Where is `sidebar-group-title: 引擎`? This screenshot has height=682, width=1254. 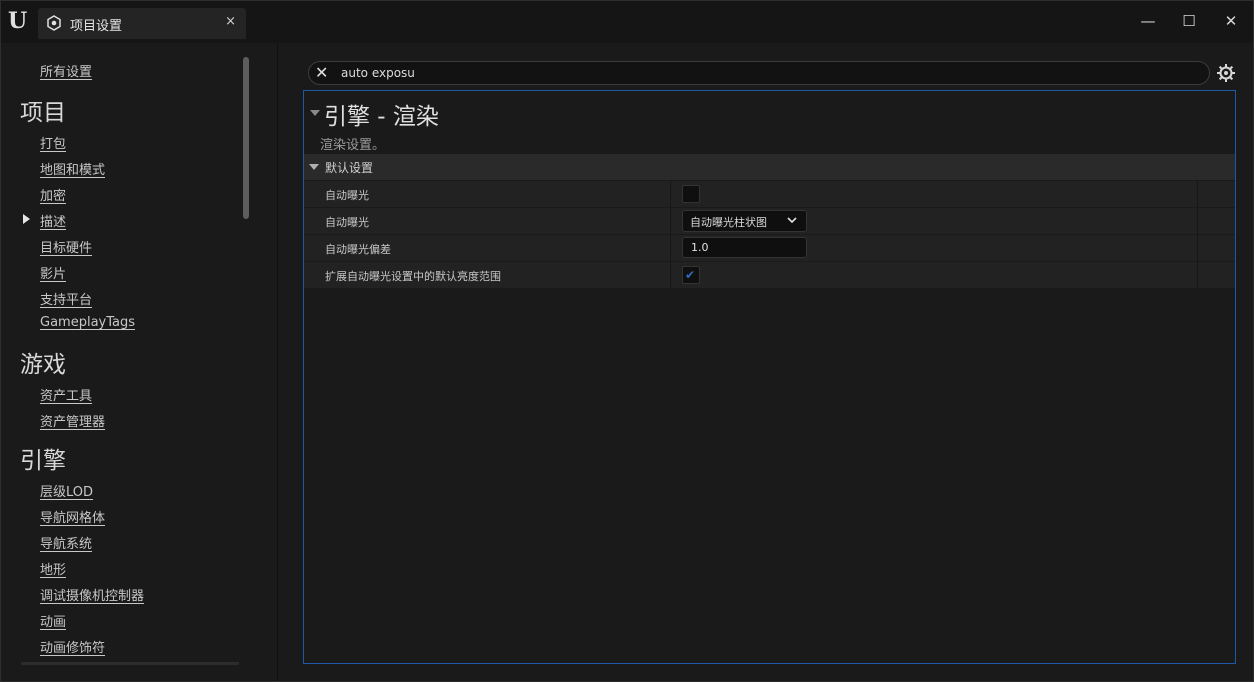 sidebar-group-title: 引擎 is located at coordinates (43, 461).